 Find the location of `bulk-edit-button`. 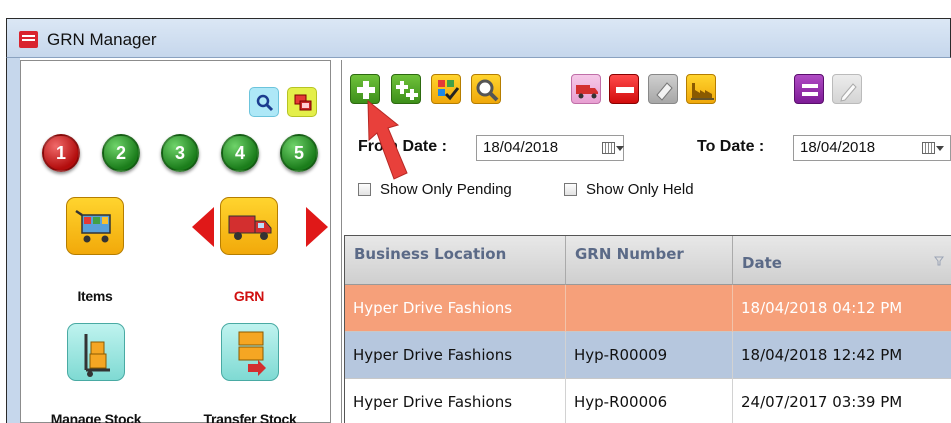

bulk-edit-button is located at coordinates (446, 89).